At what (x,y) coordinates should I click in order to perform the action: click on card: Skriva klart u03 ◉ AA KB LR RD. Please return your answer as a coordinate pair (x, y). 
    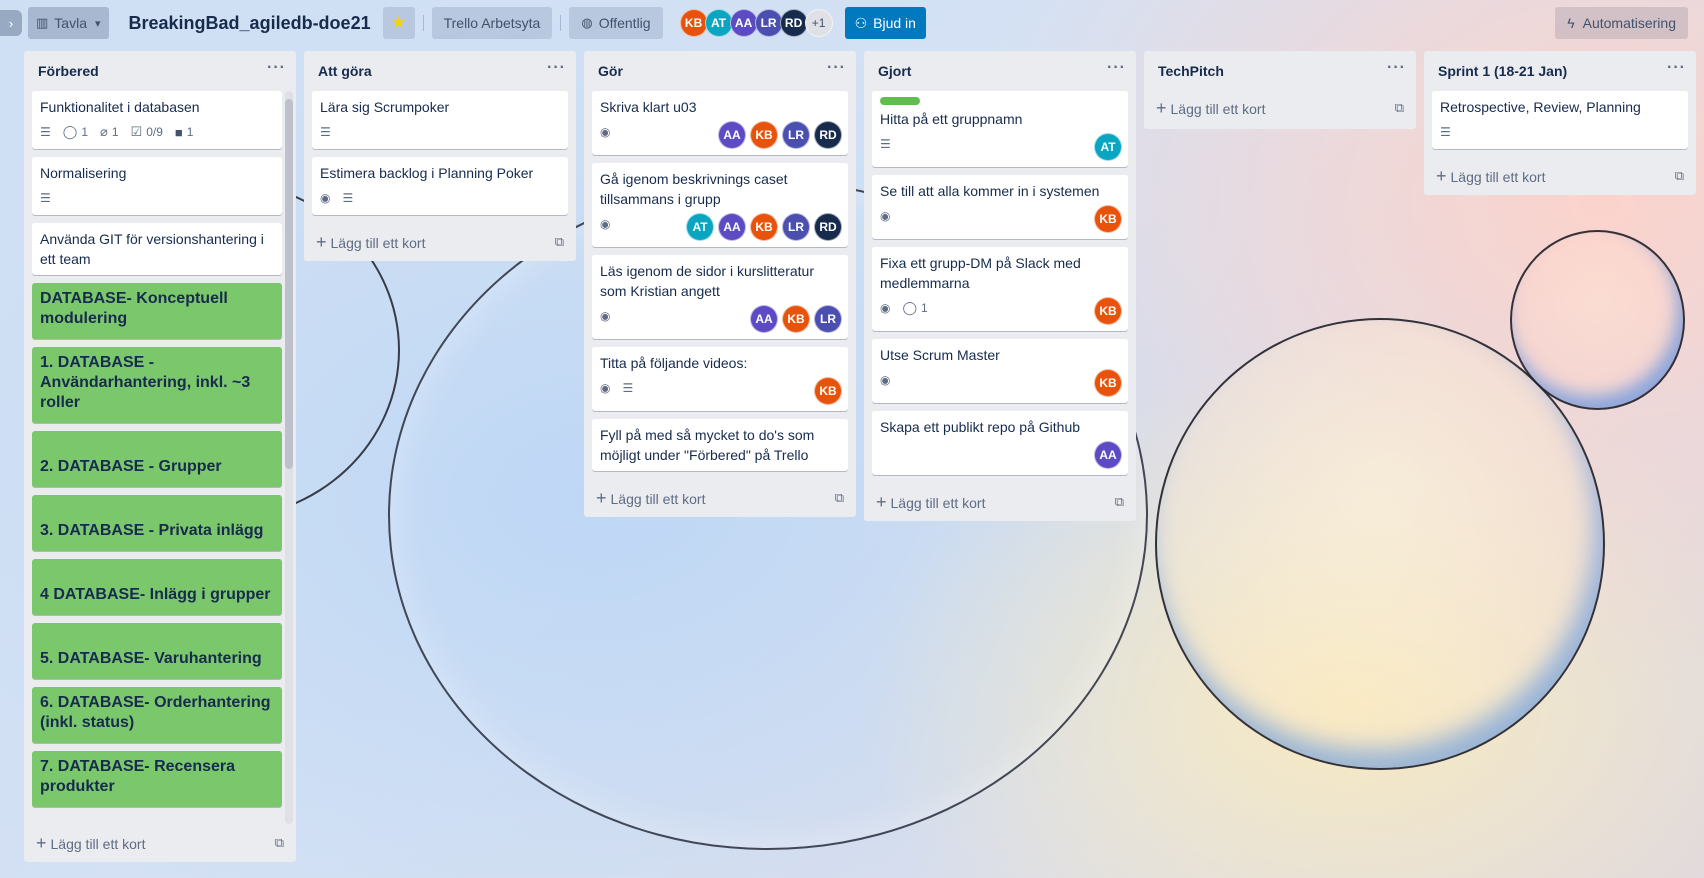
    Looking at the image, I should click on (720, 123).